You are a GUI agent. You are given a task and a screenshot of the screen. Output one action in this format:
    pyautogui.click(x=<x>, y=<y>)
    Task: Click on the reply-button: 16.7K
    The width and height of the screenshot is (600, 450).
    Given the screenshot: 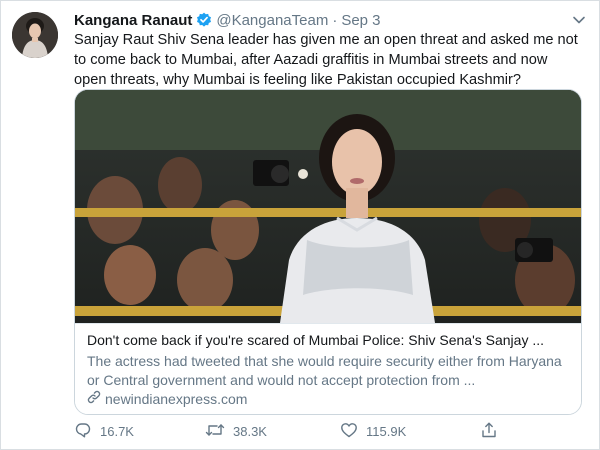 What is the action you would take?
    pyautogui.click(x=104, y=431)
    